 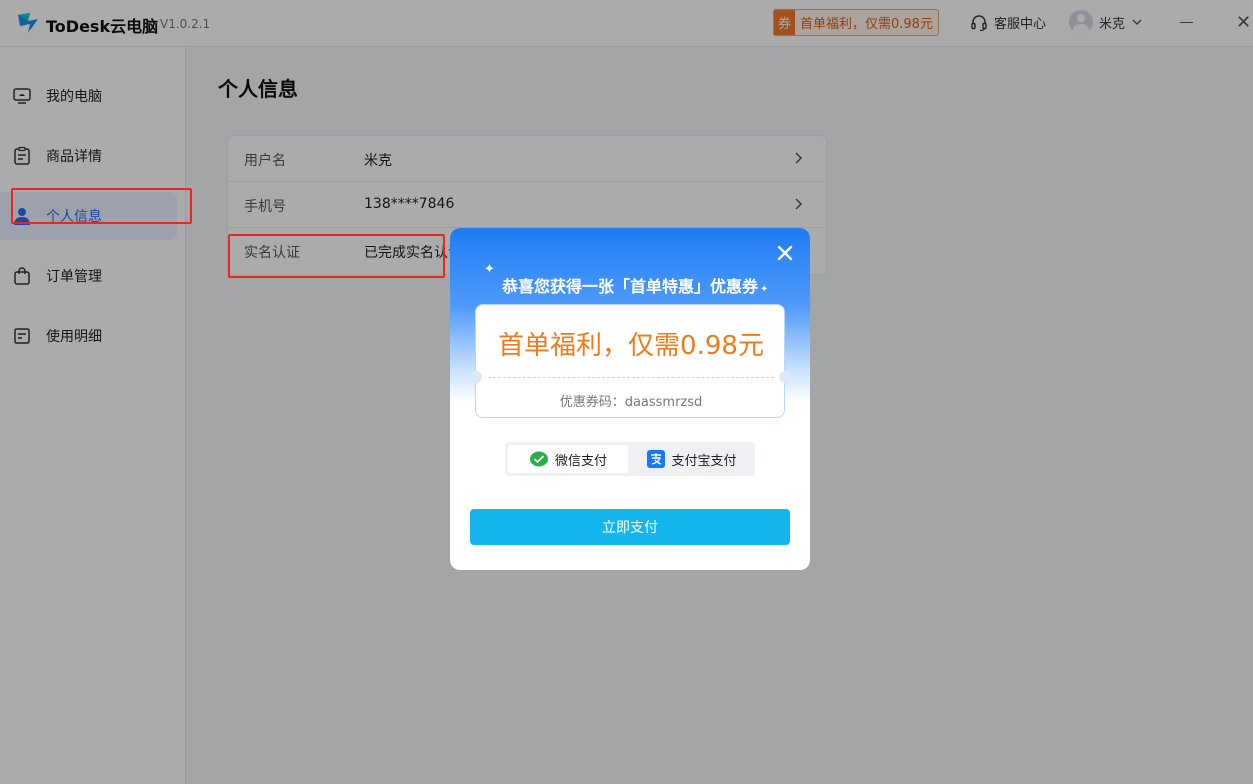 What do you see at coordinates (656, 459) in the screenshot?
I see `alipay-icon` at bounding box center [656, 459].